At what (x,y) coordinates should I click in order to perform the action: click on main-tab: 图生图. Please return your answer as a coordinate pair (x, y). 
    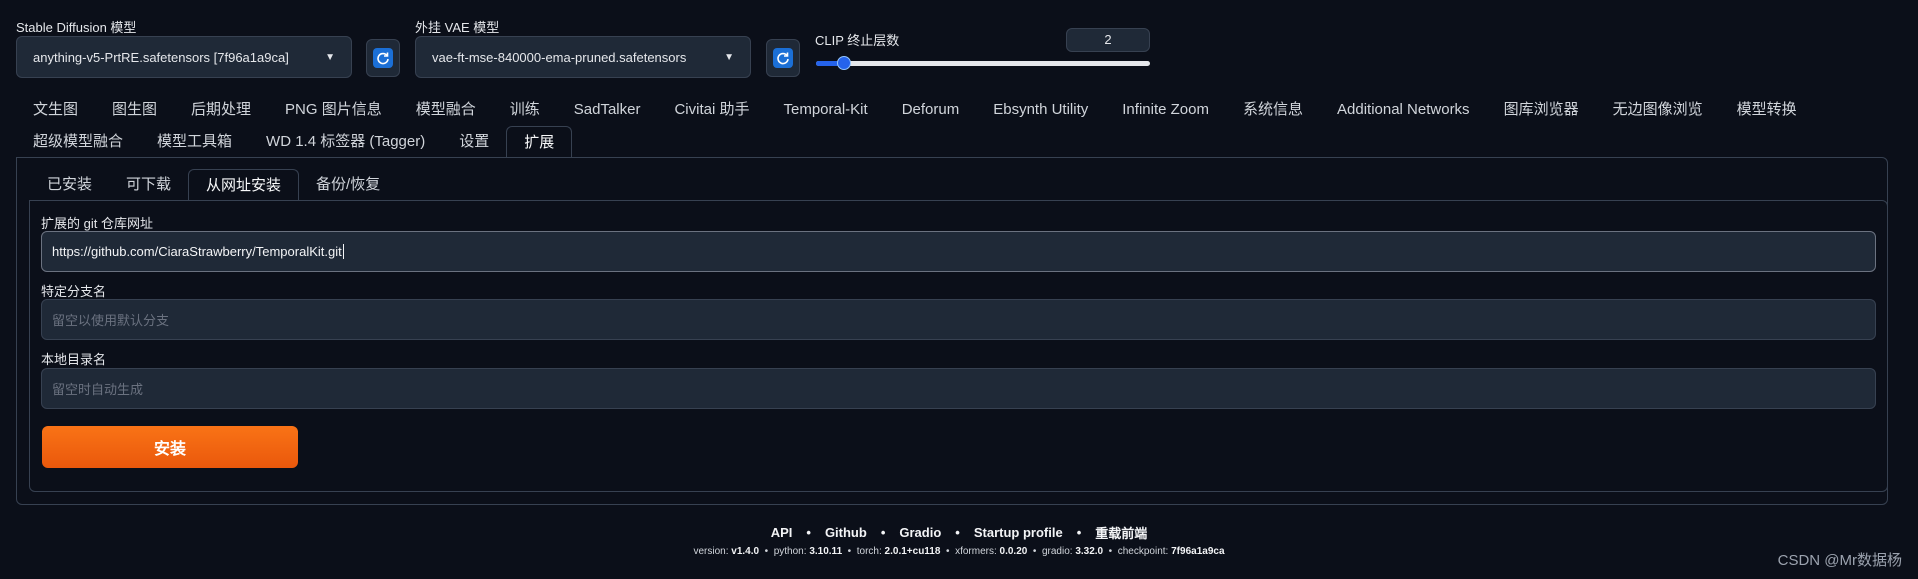
    Looking at the image, I should click on (134, 110).